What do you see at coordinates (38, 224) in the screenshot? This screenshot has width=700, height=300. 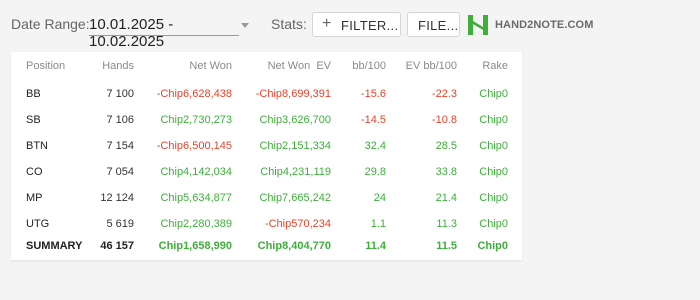 I see `cell-position: UTG` at bounding box center [38, 224].